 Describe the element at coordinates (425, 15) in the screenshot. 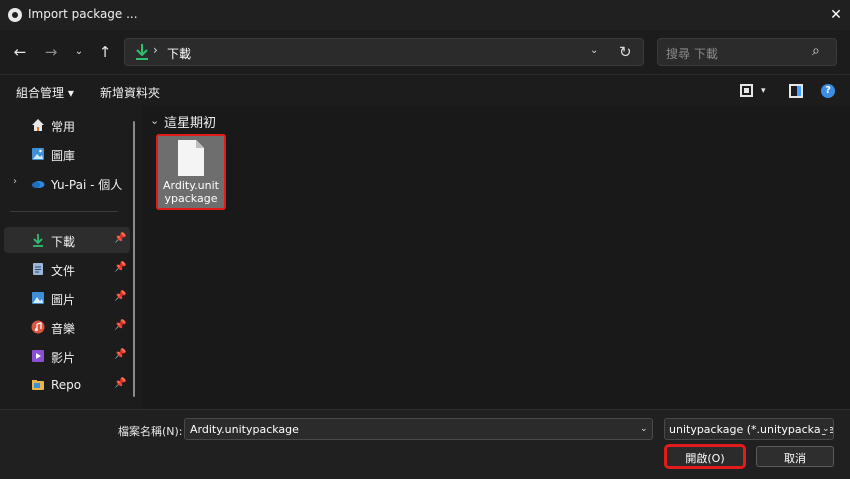

I see `title-bar: Import package ... ✕` at that location.